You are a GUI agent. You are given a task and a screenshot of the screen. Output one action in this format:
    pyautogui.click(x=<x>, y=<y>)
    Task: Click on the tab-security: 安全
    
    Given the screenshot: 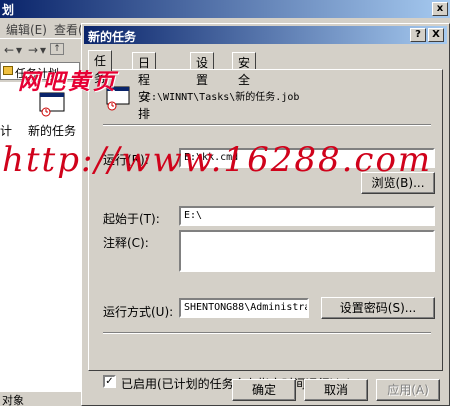 What is the action you would take?
    pyautogui.click(x=244, y=69)
    